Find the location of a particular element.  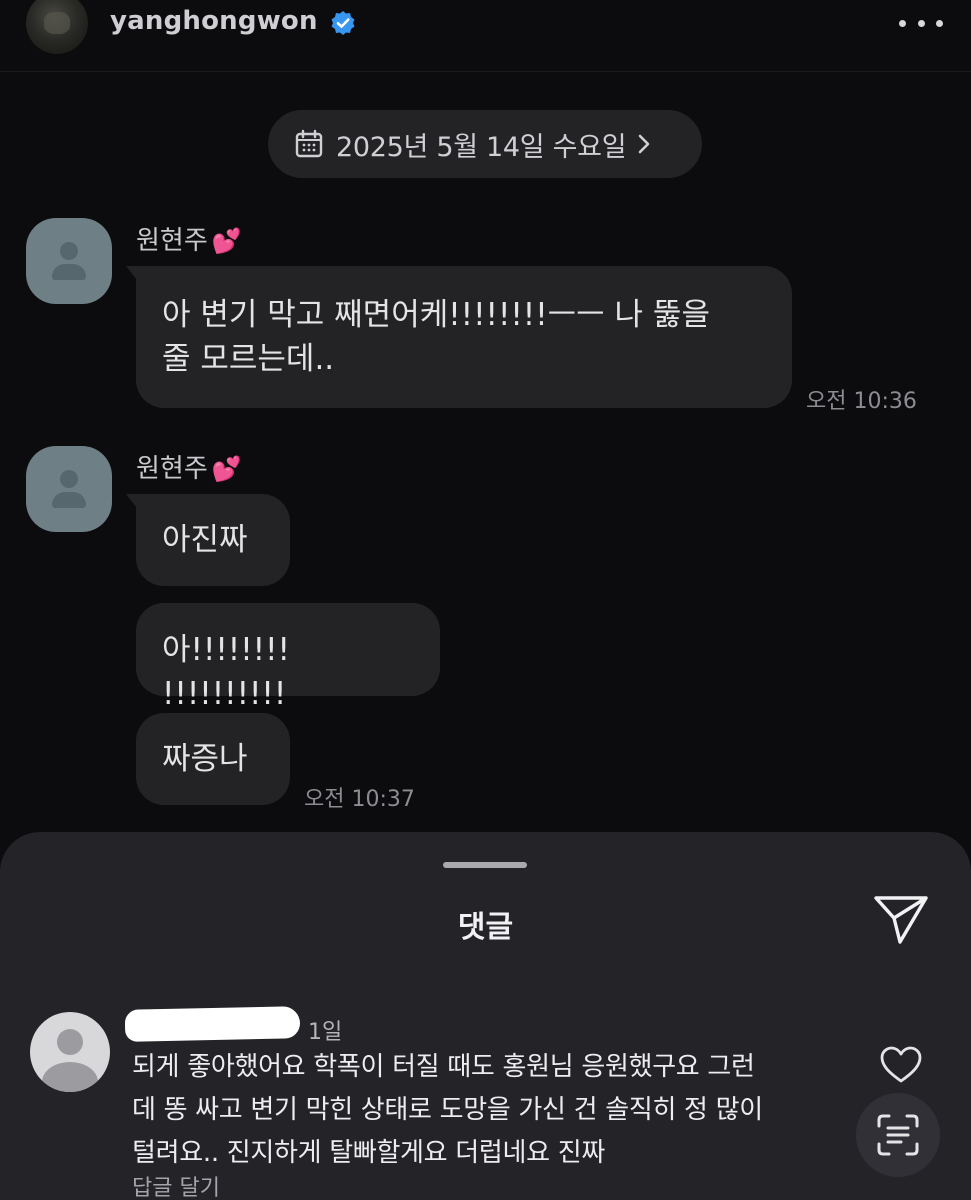

scan-text-icon is located at coordinates (898, 1135).